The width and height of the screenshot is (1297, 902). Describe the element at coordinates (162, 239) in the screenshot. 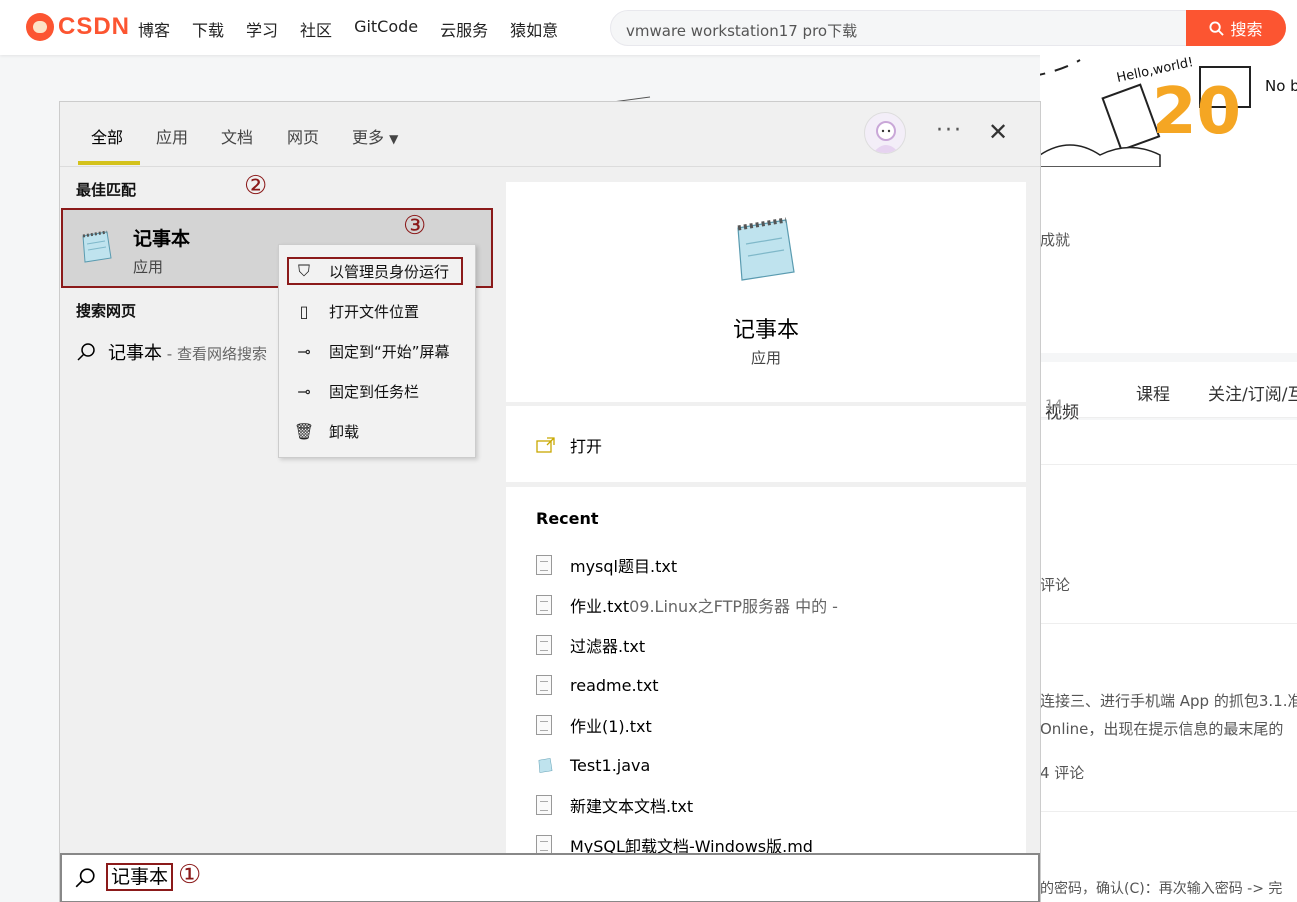

I see `best-match-title: 记事本` at that location.